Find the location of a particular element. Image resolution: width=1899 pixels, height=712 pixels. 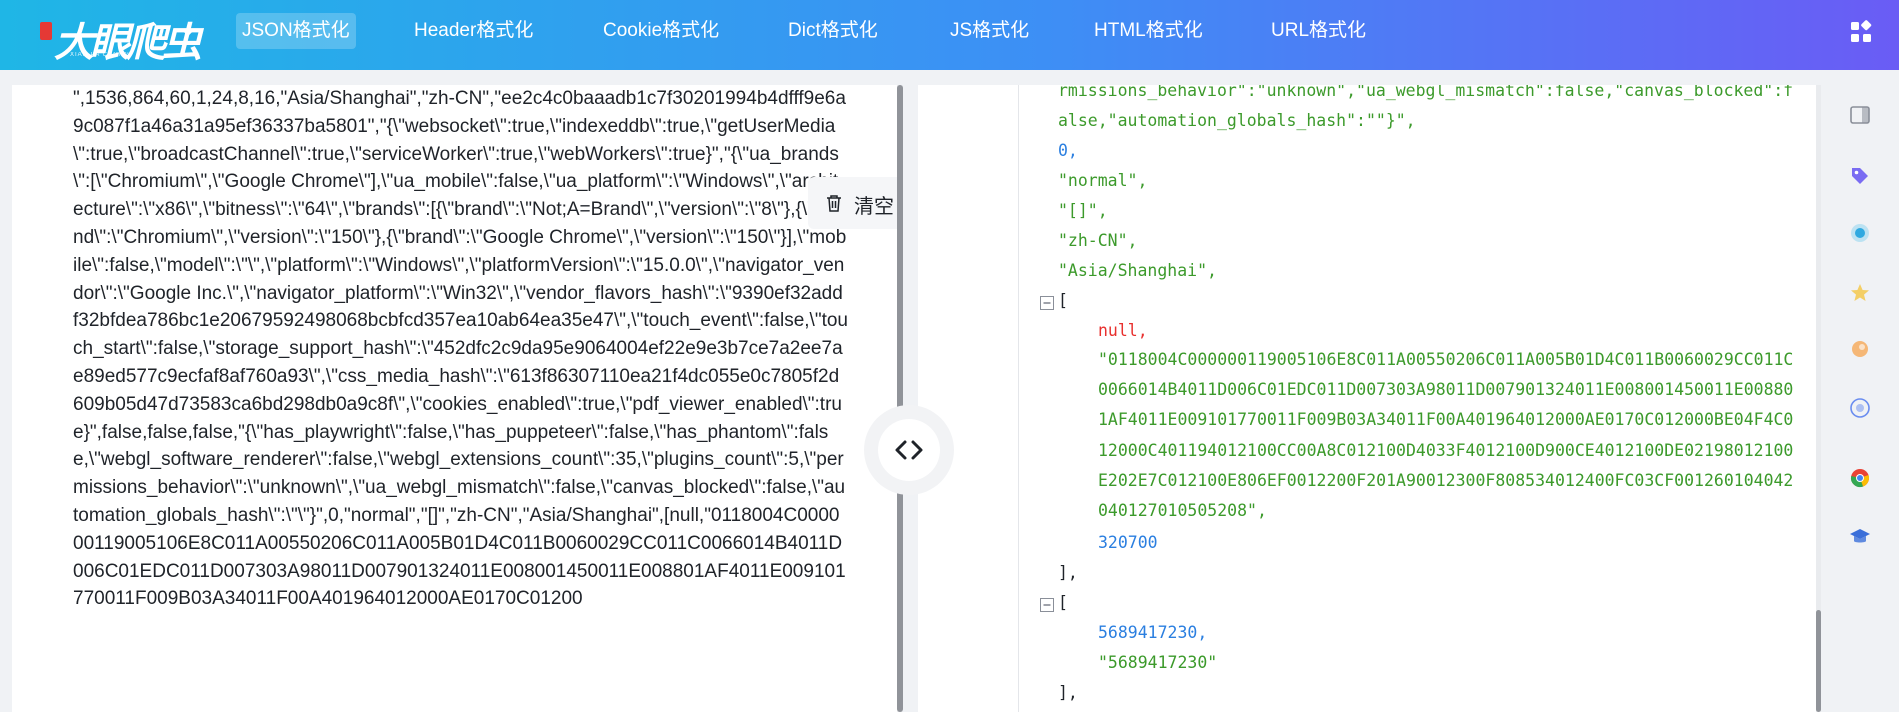

globe-icon is located at coordinates (1860, 408).